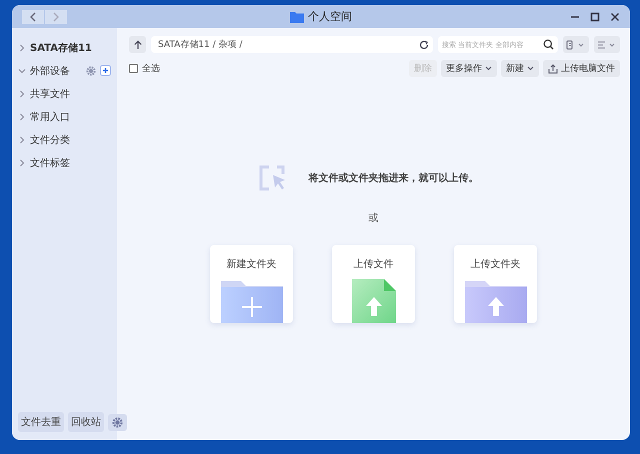  Describe the element at coordinates (41, 422) in the screenshot. I see `sidebar-footer-button: 文件去重` at that location.